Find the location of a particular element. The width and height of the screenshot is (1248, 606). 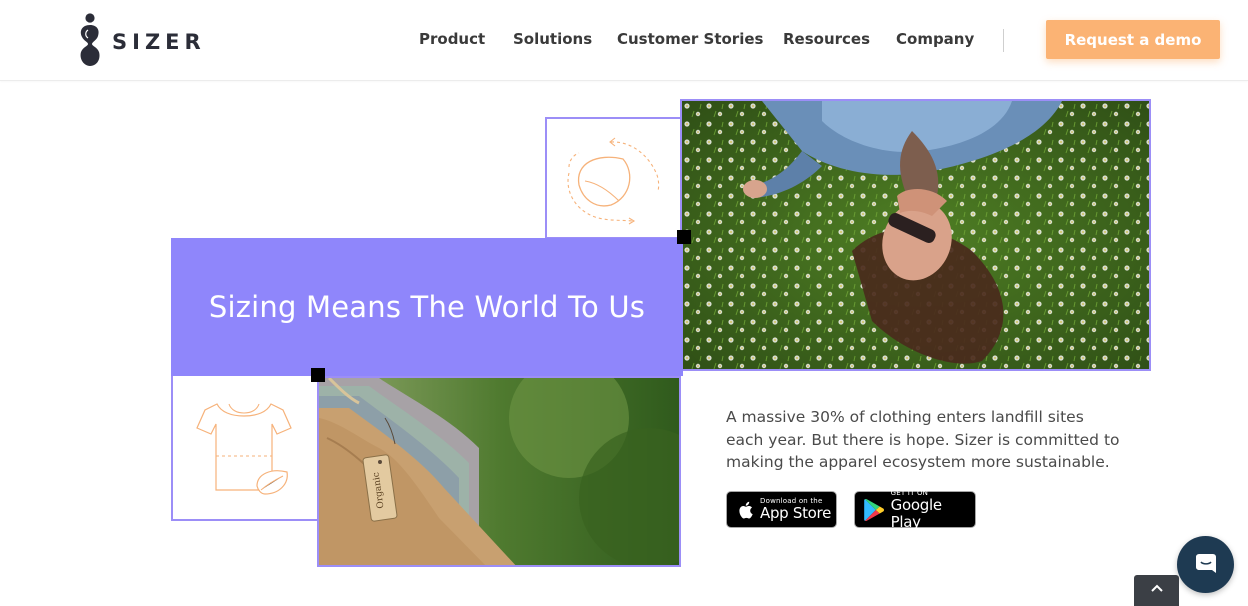

brand-name: SIZER is located at coordinates (159, 42).